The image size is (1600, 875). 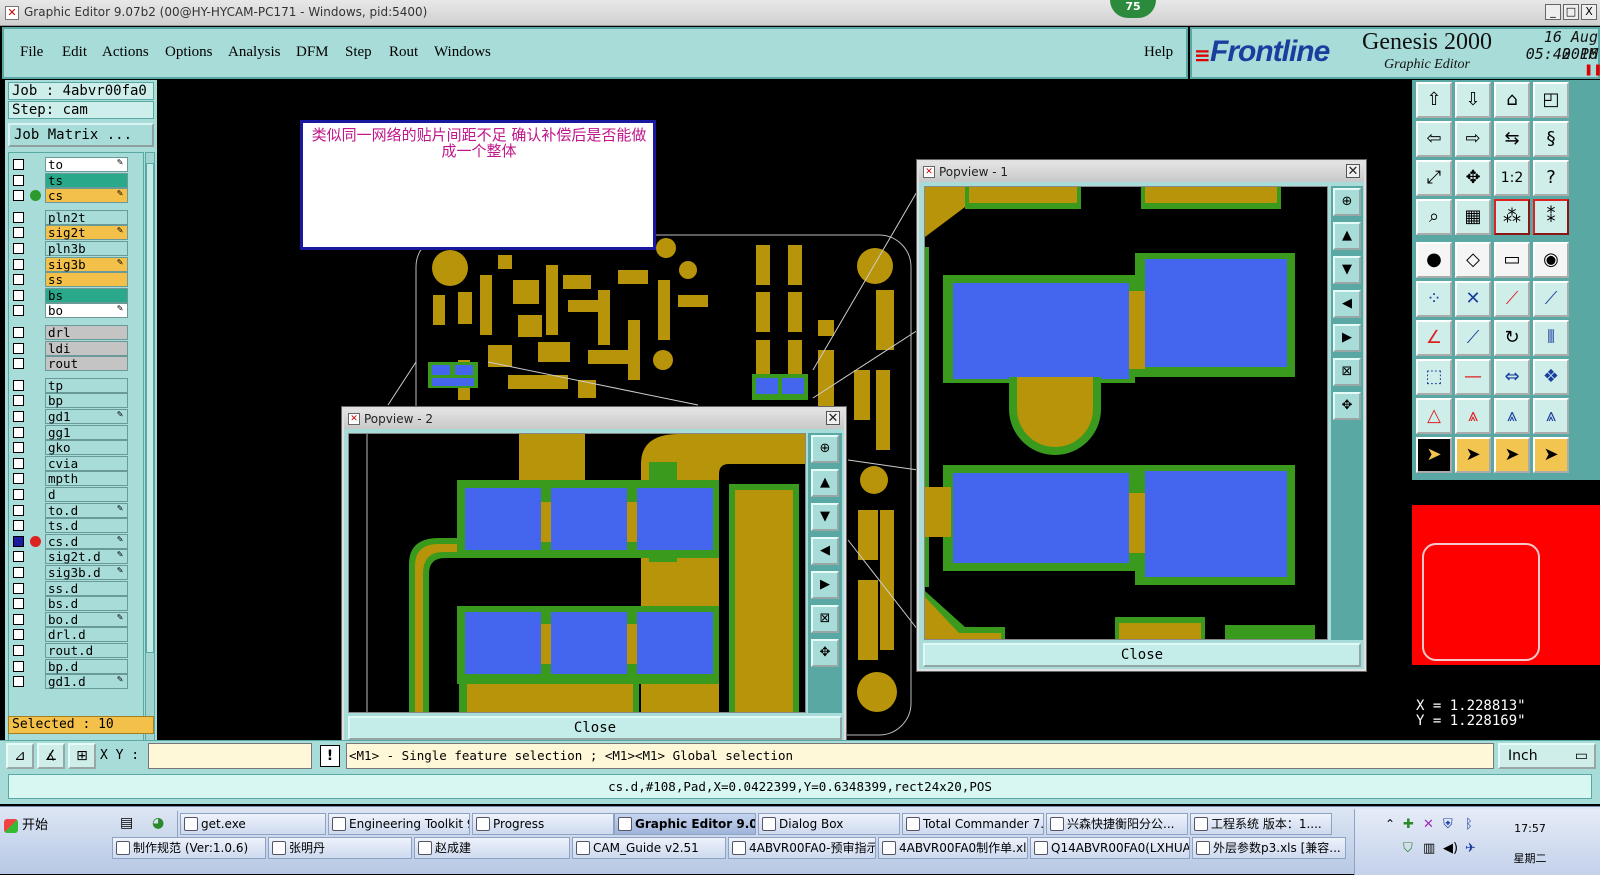 I want to click on layer-name: ts.d, so click(x=86, y=526).